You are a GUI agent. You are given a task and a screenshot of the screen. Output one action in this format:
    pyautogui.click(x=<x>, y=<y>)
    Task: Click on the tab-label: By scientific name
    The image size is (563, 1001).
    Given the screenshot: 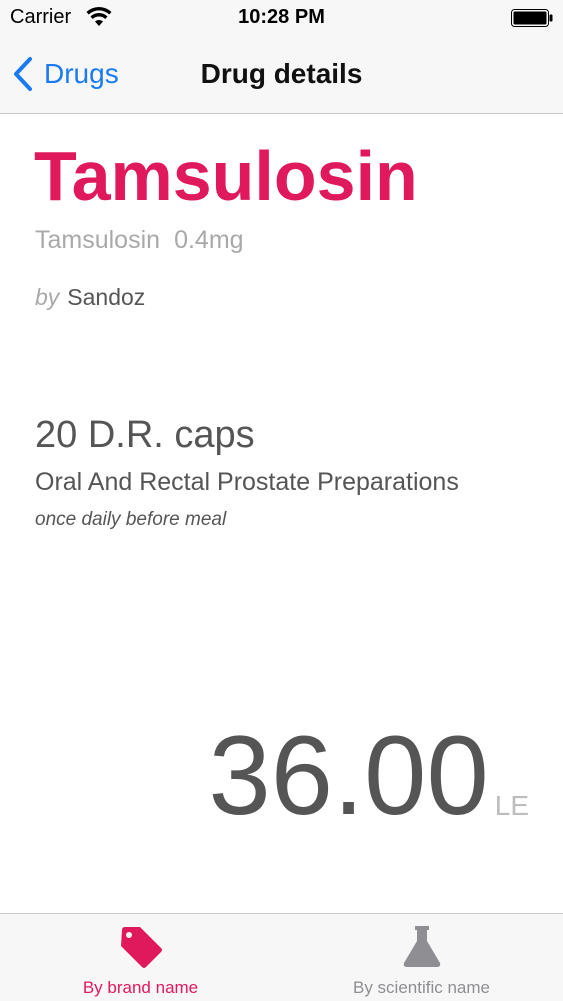 What is the action you would take?
    pyautogui.click(x=421, y=987)
    